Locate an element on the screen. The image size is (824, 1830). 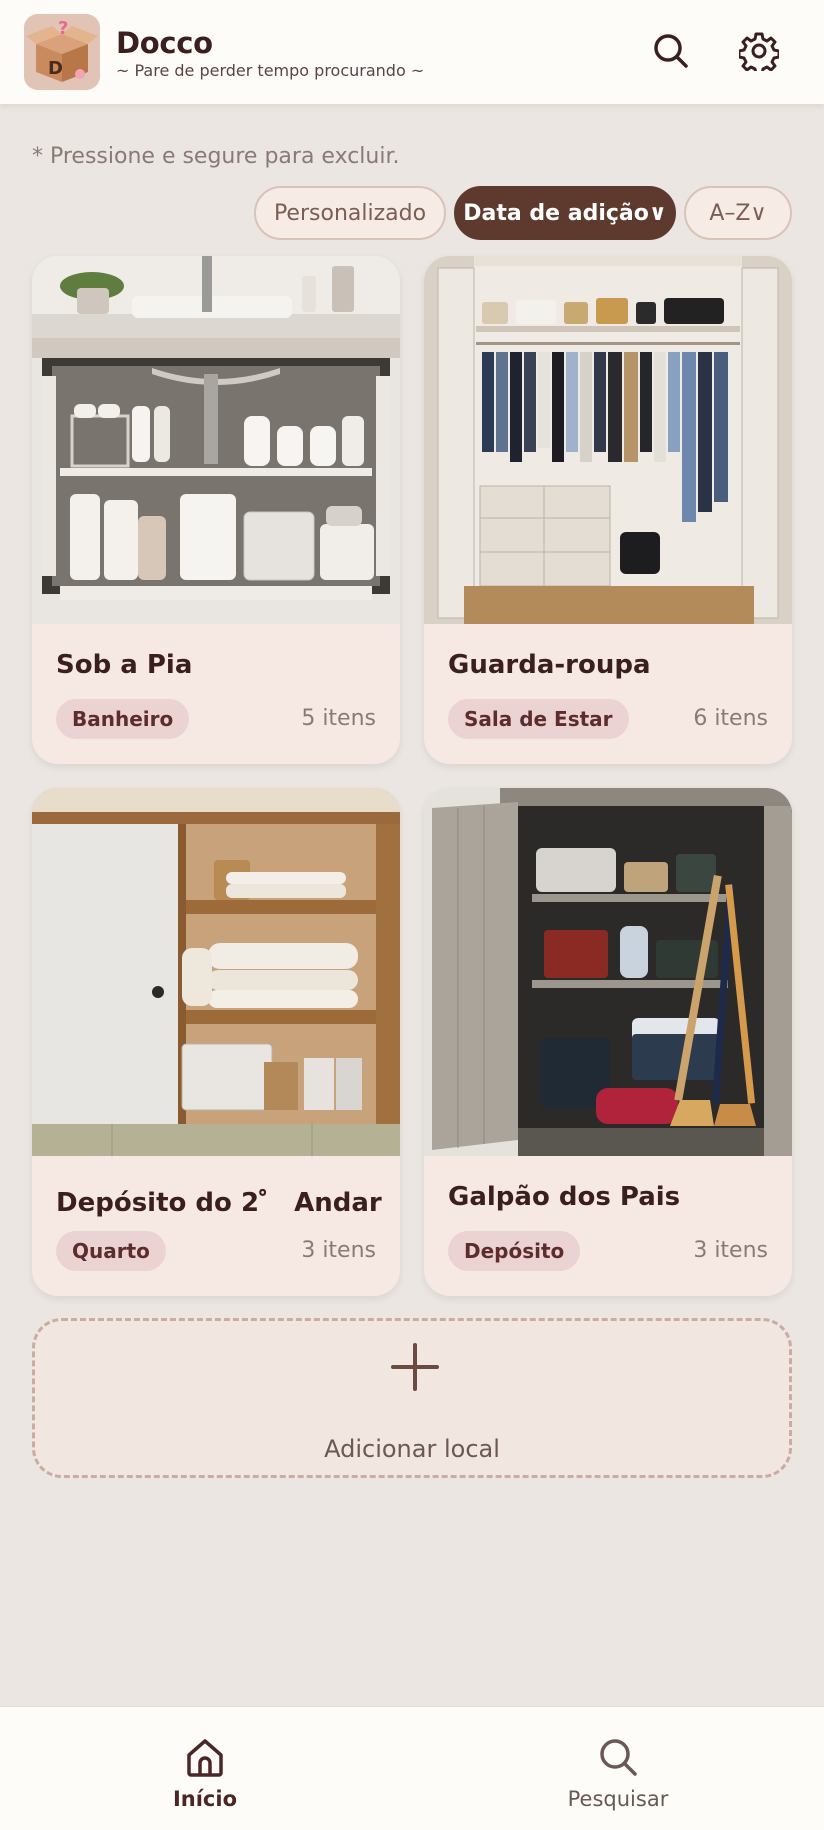
location-tag: Sala de Estar is located at coordinates (538, 719).